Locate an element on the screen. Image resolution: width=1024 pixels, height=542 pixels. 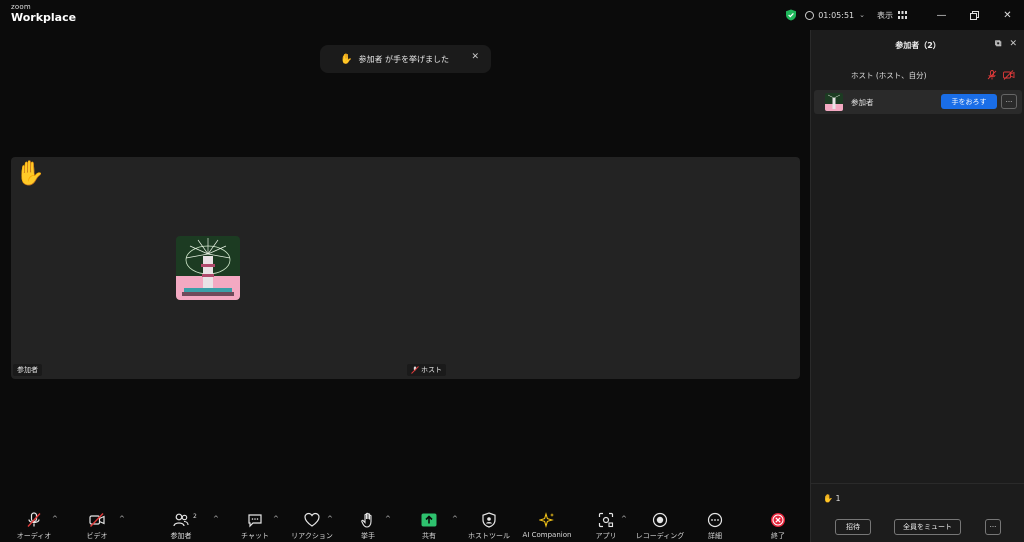
timer-value: 01:05:51 is located at coordinates (836, 15).